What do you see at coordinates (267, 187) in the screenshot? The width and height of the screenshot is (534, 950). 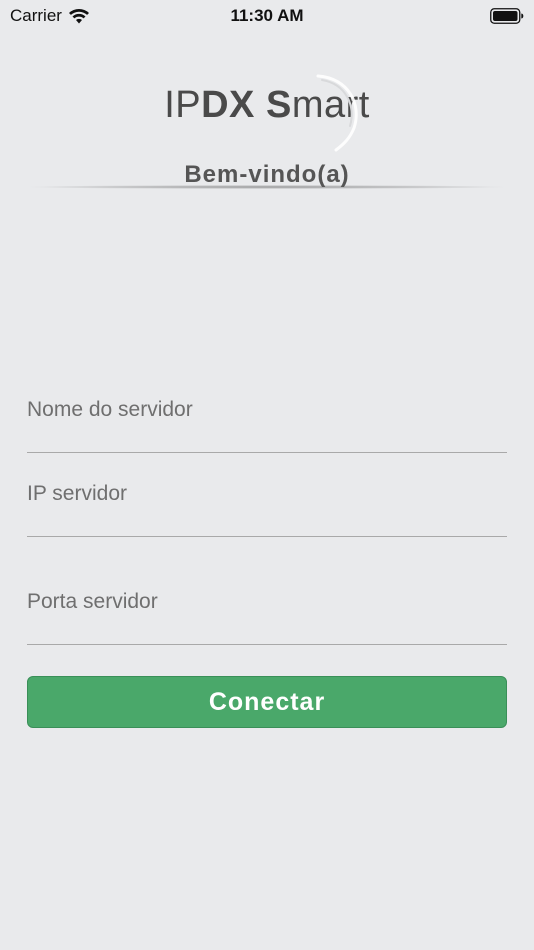 I see `header-divider` at bounding box center [267, 187].